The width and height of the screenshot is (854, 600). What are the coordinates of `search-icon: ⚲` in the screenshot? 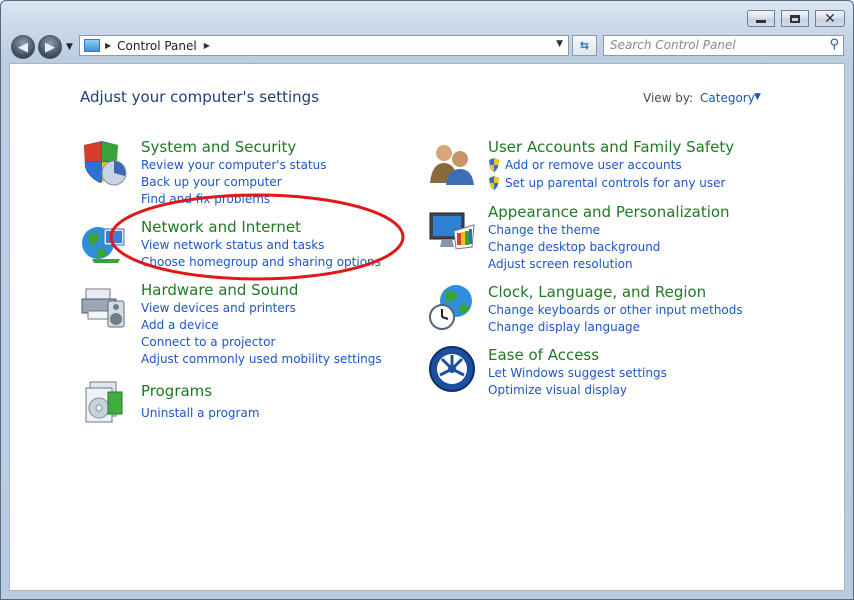 It's located at (834, 44).